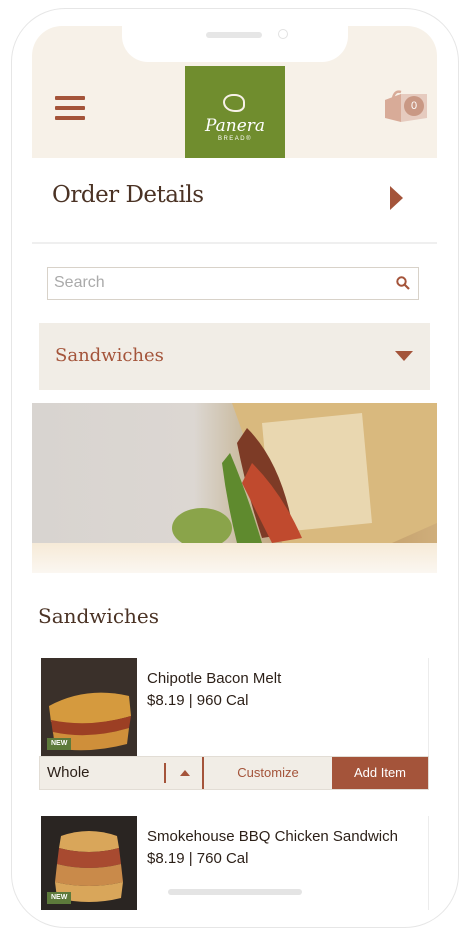 The height and width of the screenshot is (936, 469). I want to click on search-field: Search, so click(233, 283).